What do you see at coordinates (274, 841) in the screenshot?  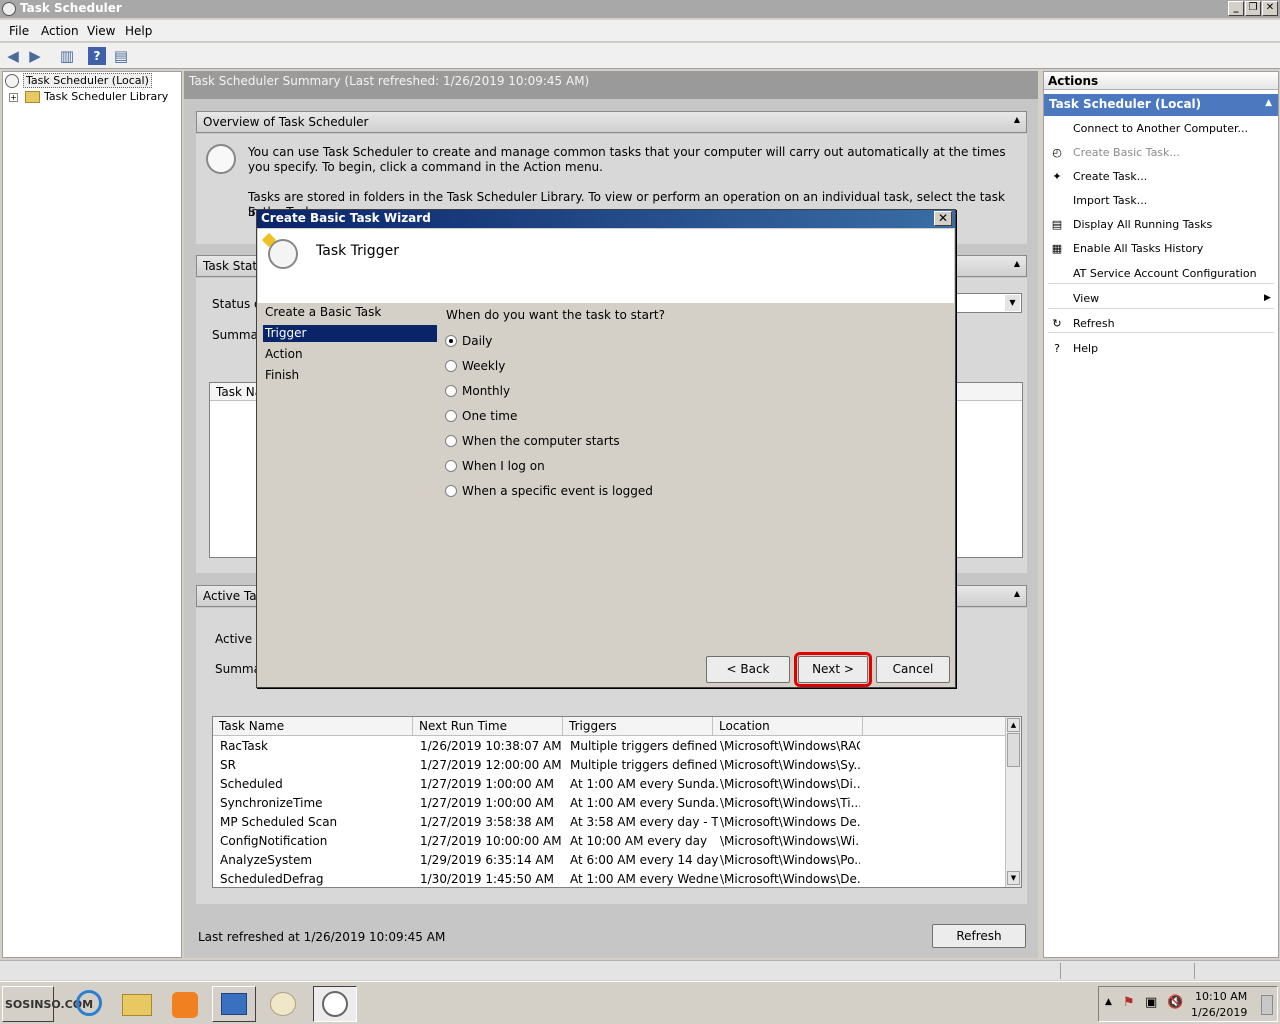 I see `cell-task-name: ConfigNotification` at bounding box center [274, 841].